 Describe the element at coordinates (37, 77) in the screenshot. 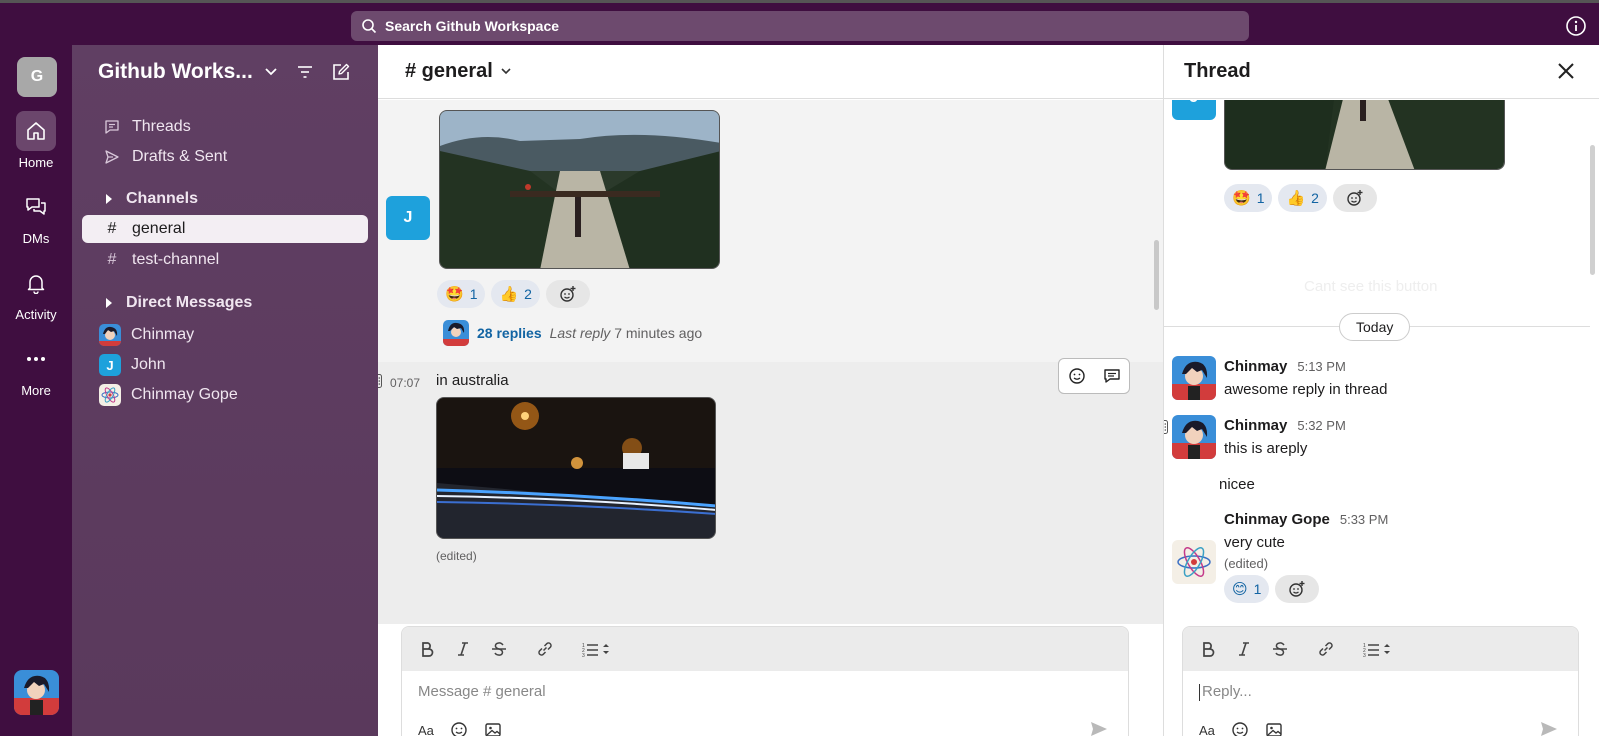

I see `workspace-avatar: G` at that location.